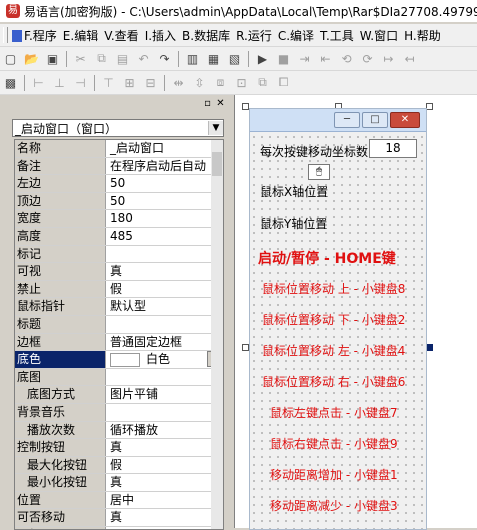 The height and width of the screenshot is (530, 477). Describe the element at coordinates (262, 82) in the screenshot. I see `bring-front-icon: ⧉` at that location.